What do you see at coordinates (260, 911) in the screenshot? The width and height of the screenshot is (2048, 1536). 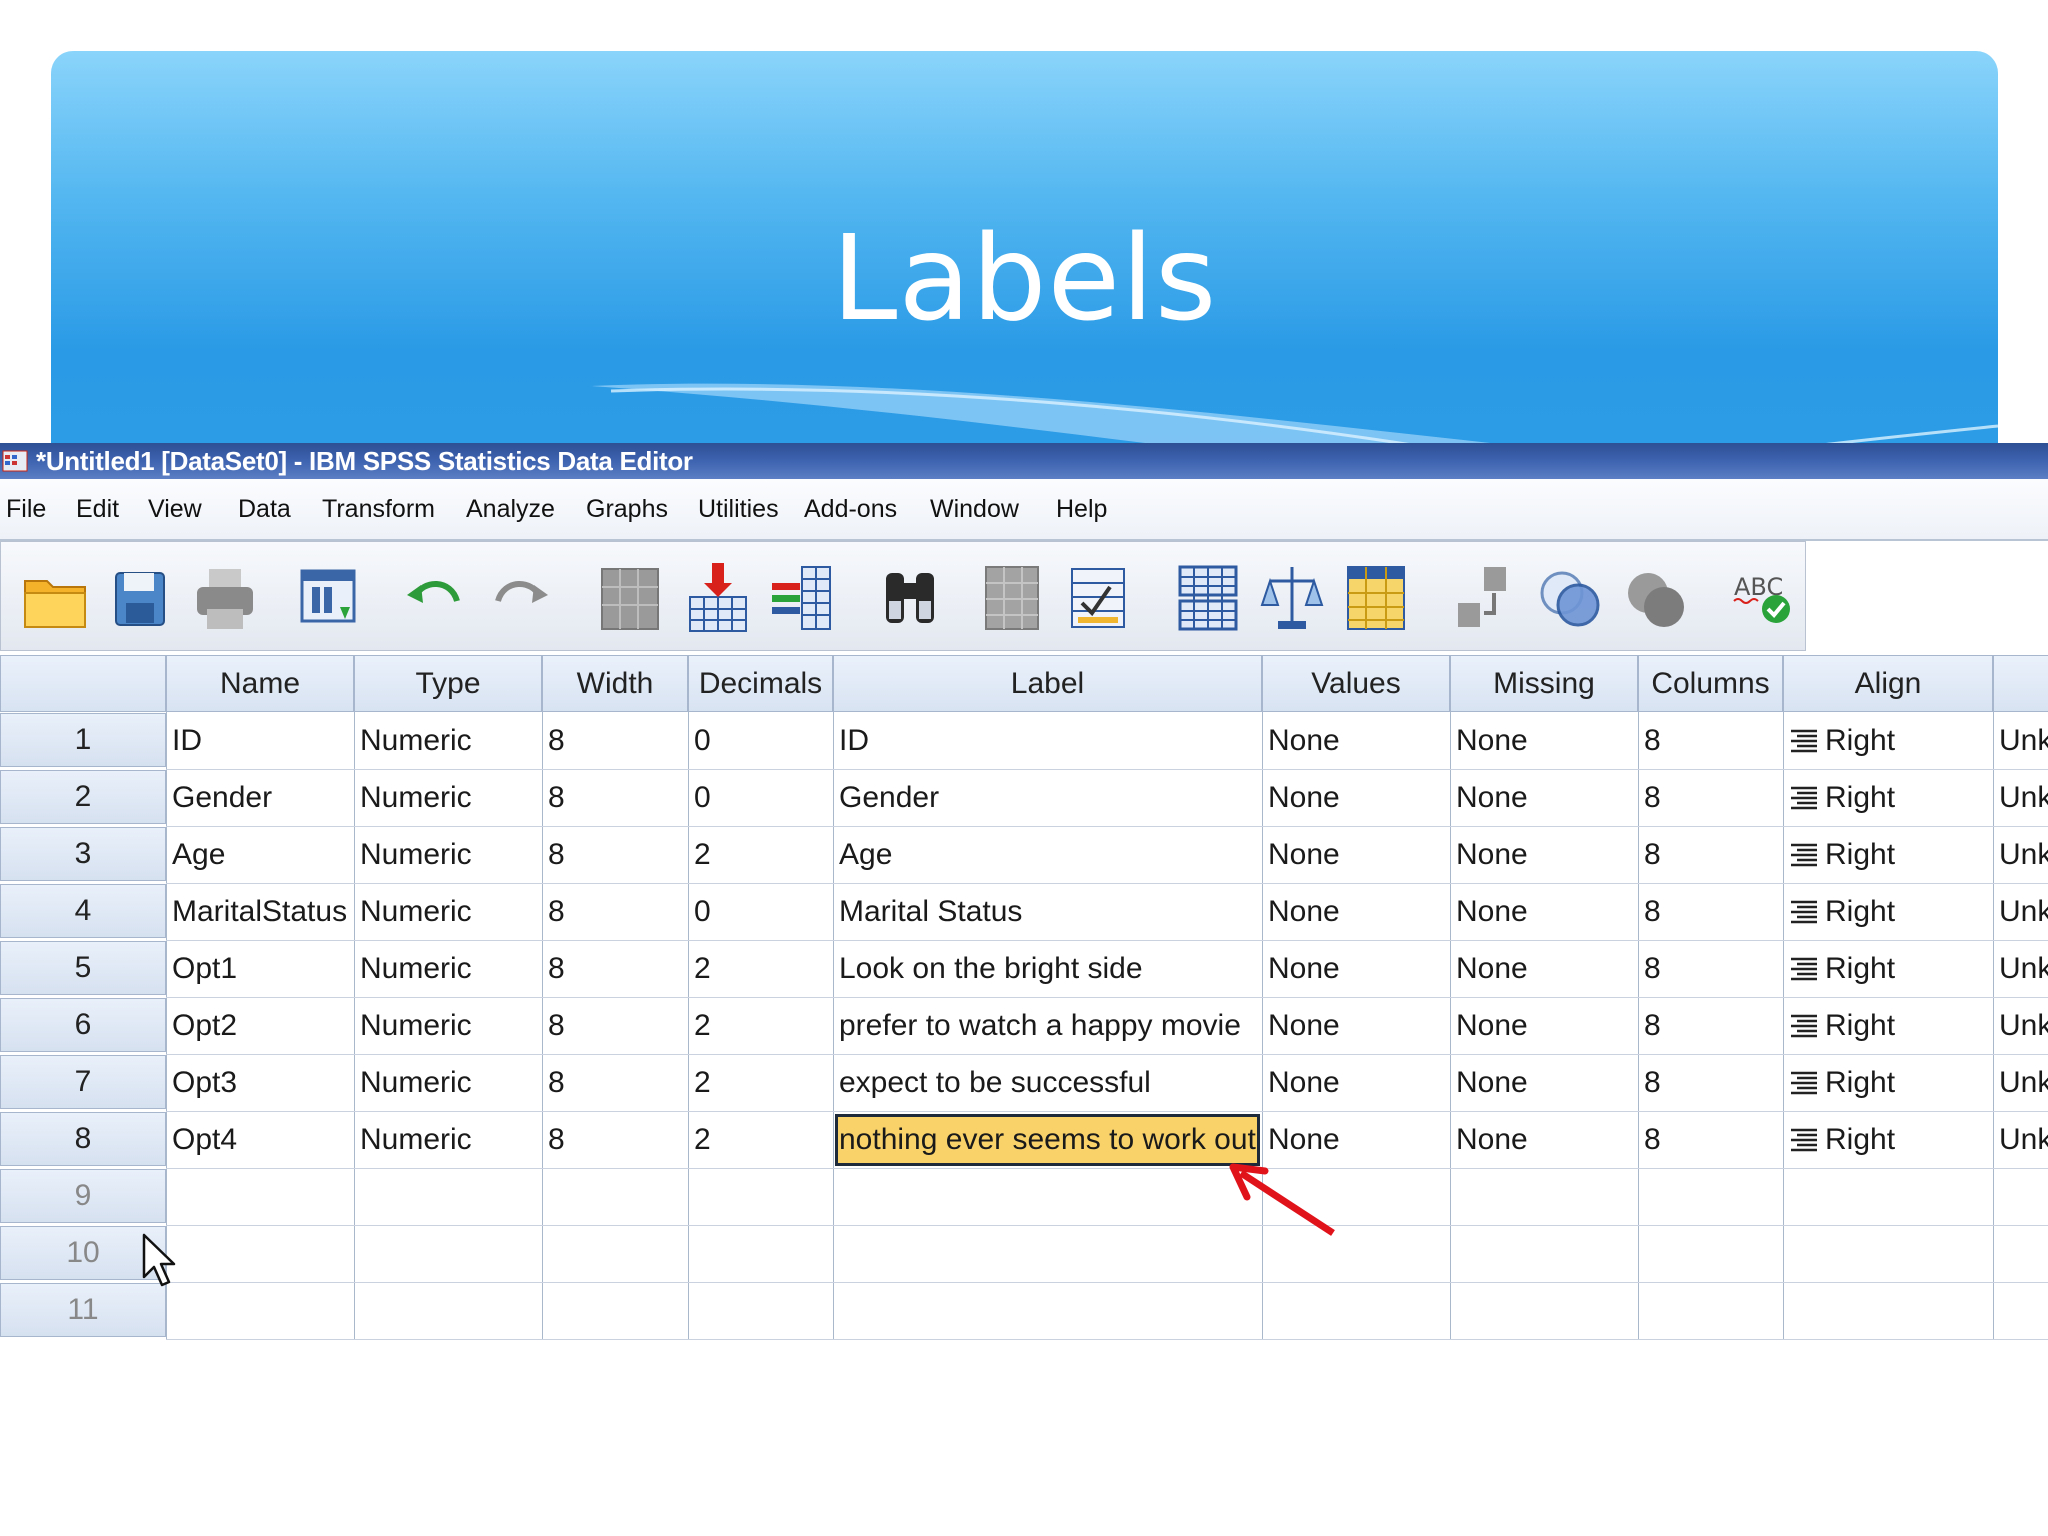 I see `cell-name: MaritalStatus` at bounding box center [260, 911].